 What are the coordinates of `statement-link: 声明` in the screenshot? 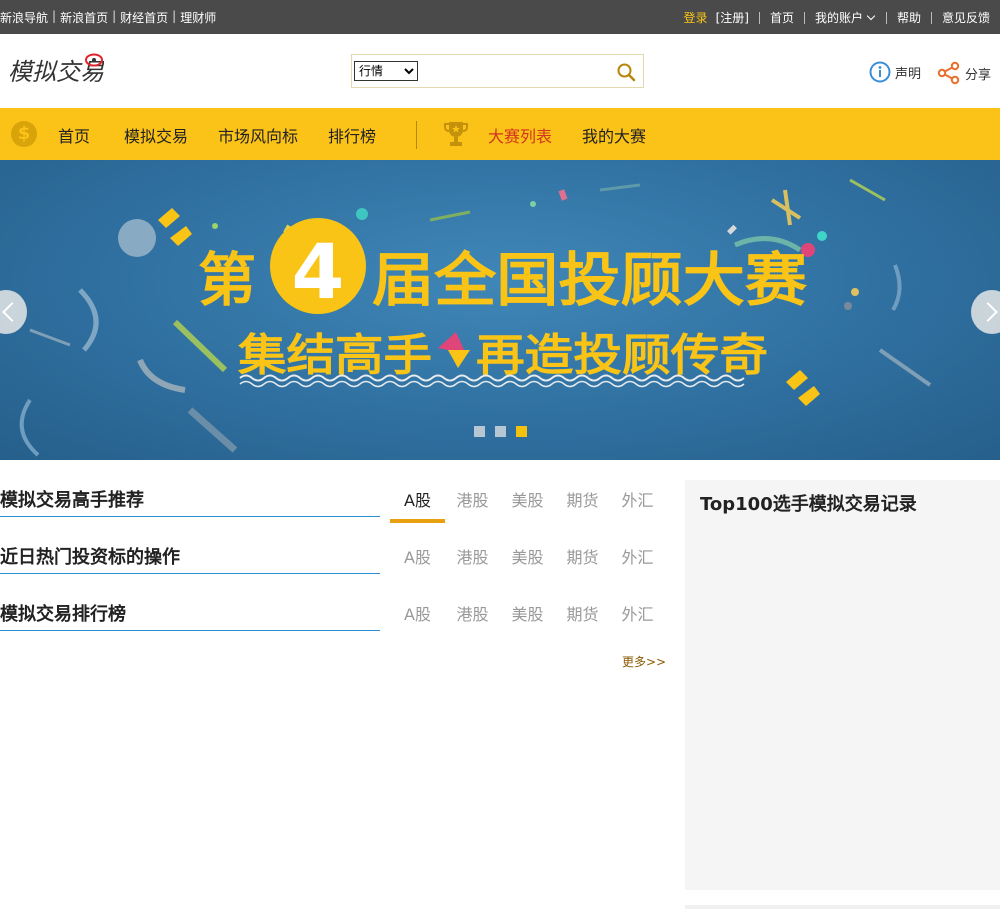 It's located at (895, 72).